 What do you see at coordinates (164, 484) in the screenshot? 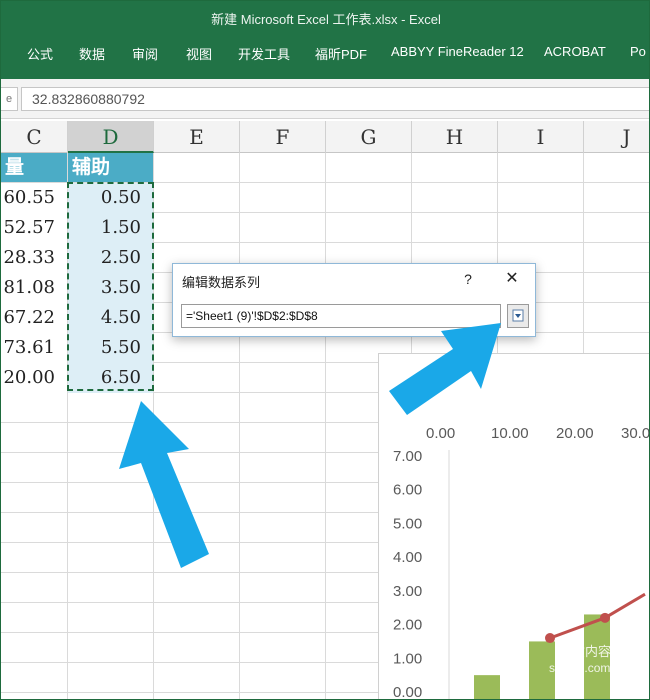
I see `arrow-to-column-d-icon` at bounding box center [164, 484].